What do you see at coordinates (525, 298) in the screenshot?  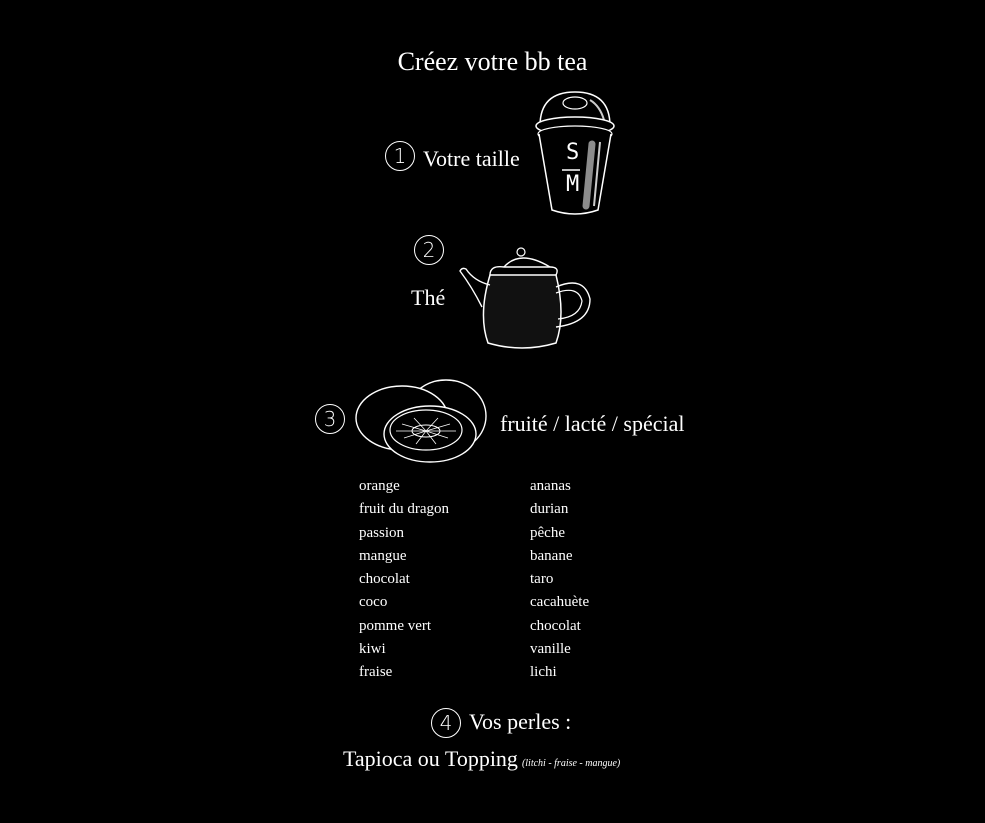 I see `teapot-icon` at bounding box center [525, 298].